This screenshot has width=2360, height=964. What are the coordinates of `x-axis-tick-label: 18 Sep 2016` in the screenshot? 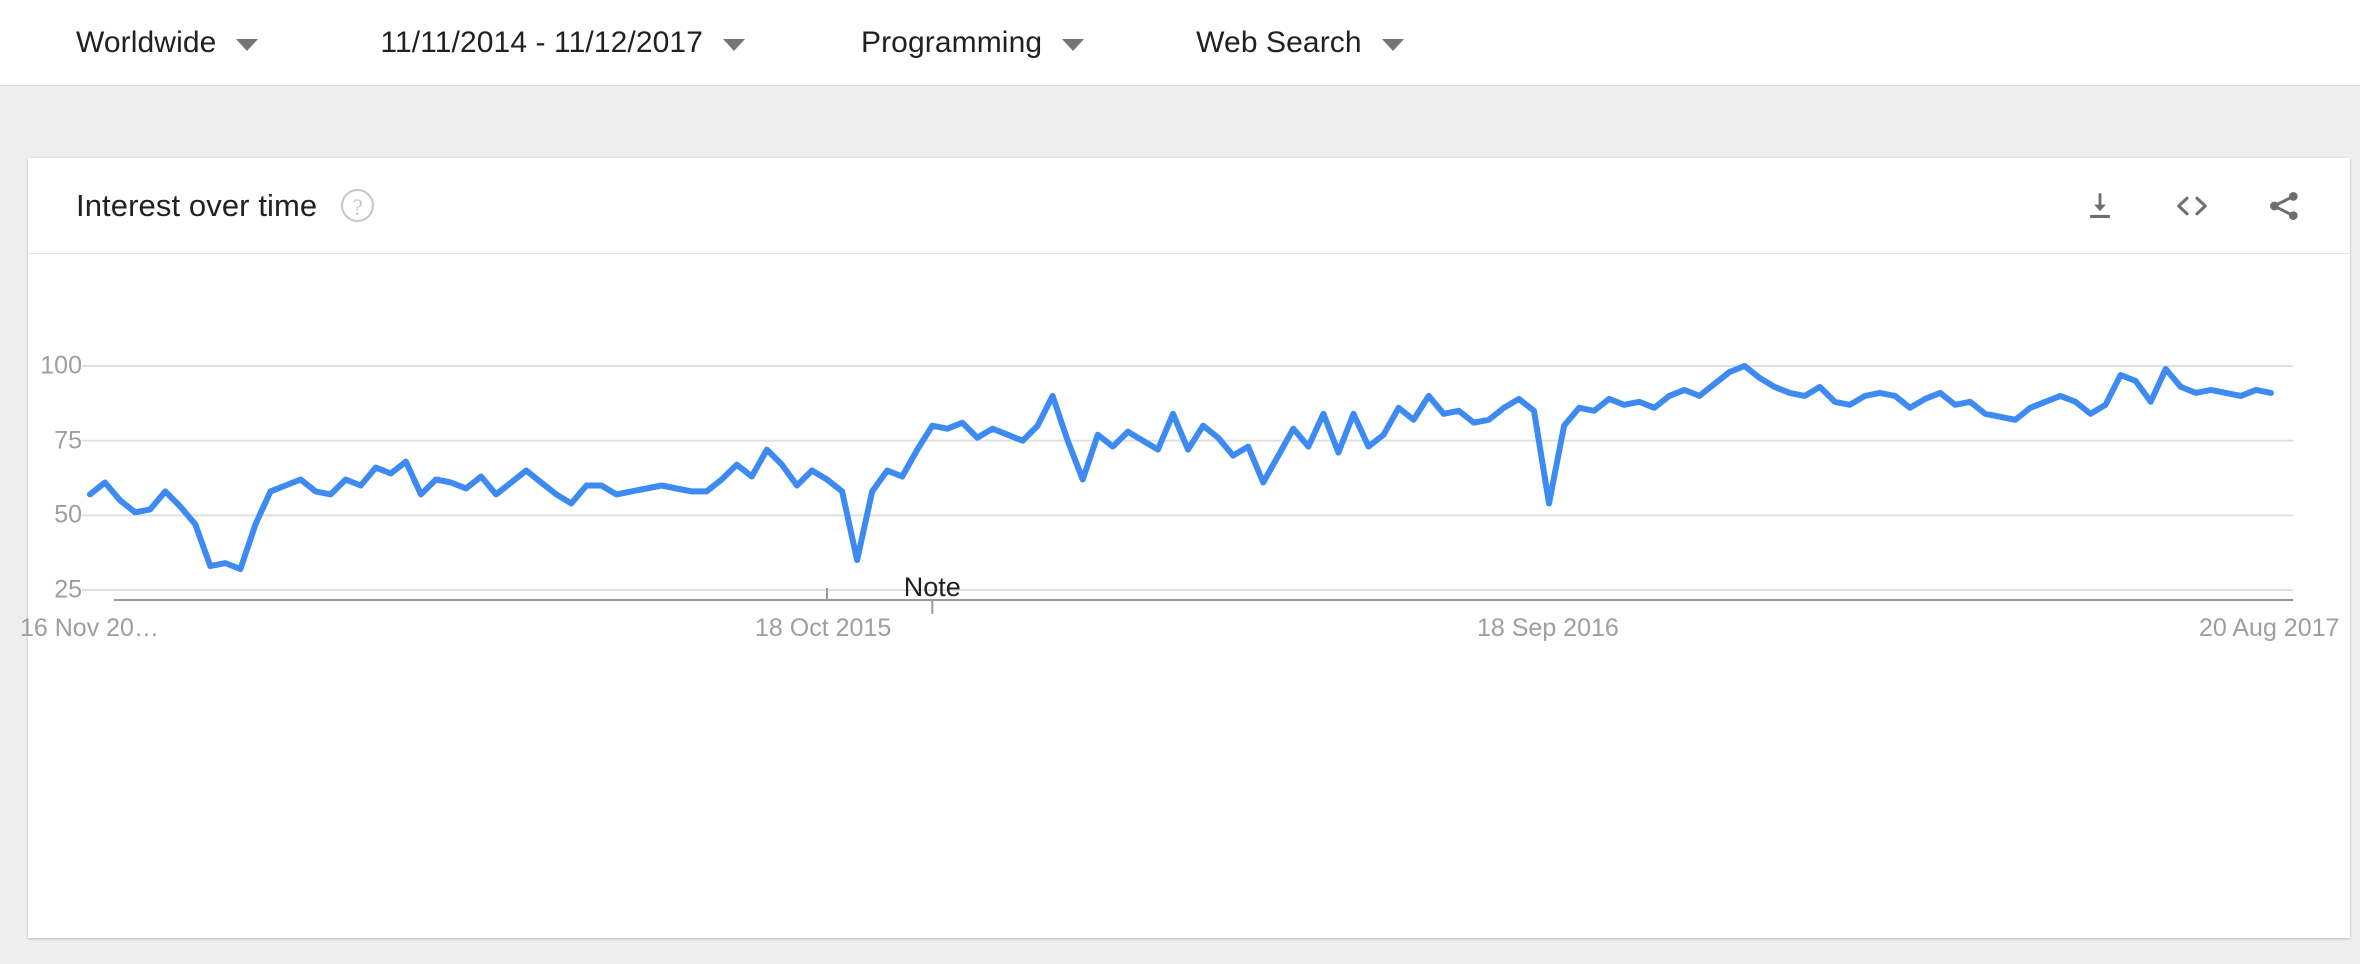 It's located at (1548, 628).